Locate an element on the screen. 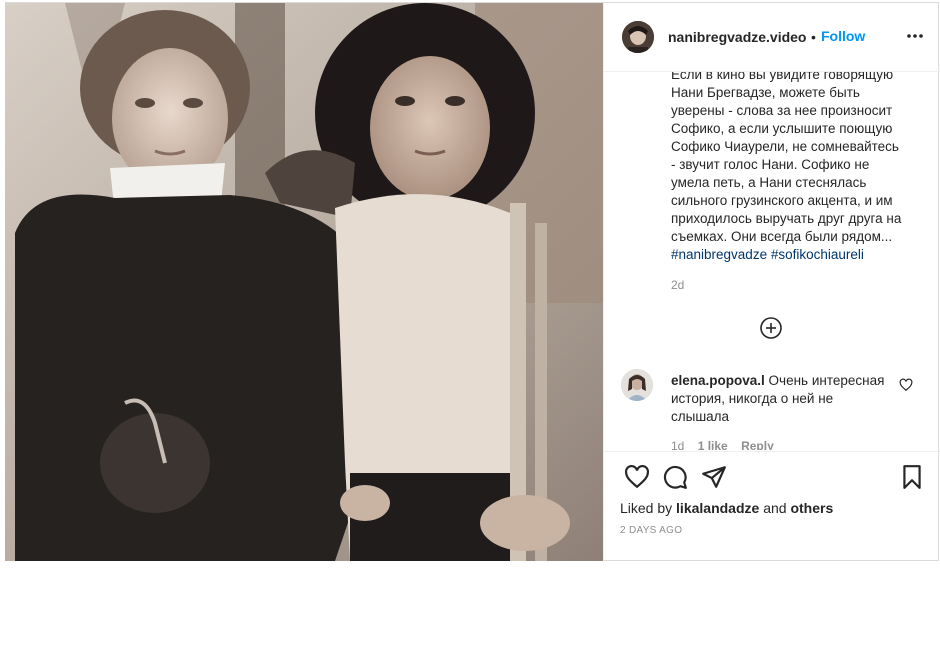 The width and height of the screenshot is (940, 649). comment-meta: 1d 1 like Reply is located at coordinates (727, 444).